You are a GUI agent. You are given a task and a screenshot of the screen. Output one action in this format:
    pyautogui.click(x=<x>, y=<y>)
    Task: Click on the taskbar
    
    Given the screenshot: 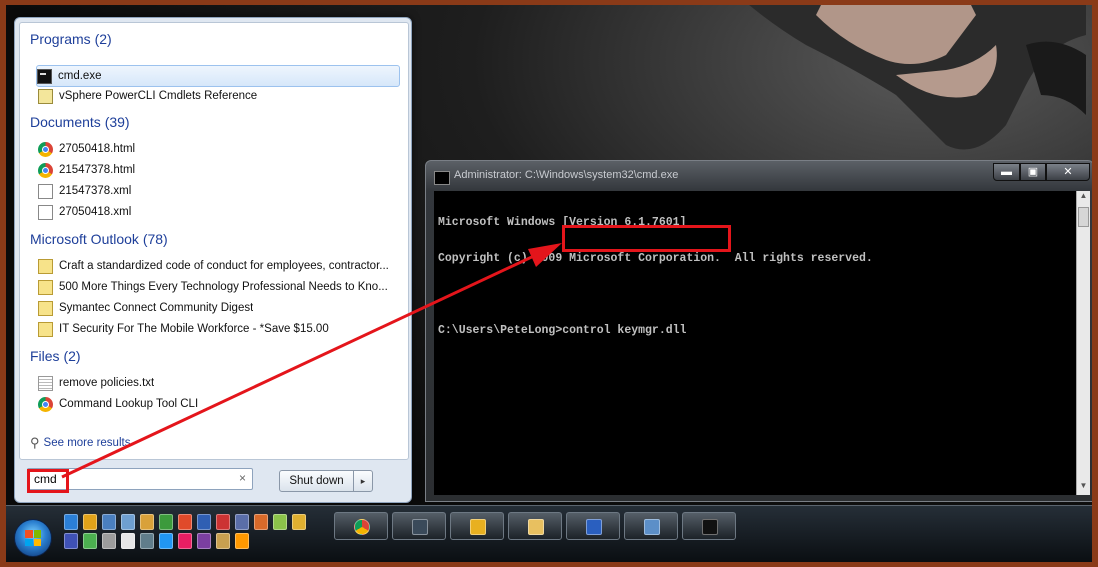 What is the action you would take?
    pyautogui.click(x=549, y=533)
    